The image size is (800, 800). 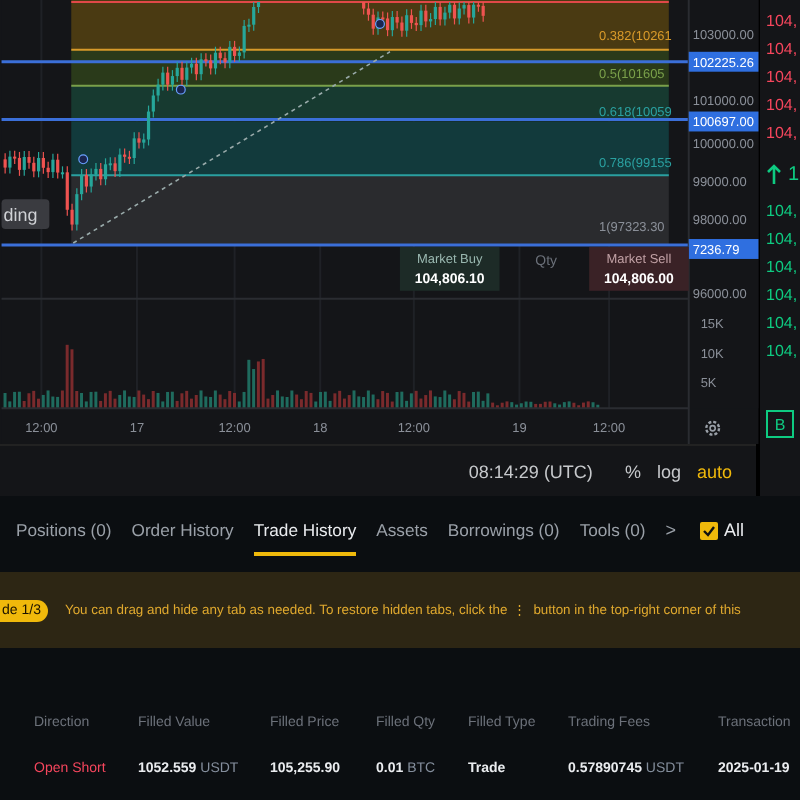 What do you see at coordinates (668, 471) in the screenshot?
I see `scale-option: log` at bounding box center [668, 471].